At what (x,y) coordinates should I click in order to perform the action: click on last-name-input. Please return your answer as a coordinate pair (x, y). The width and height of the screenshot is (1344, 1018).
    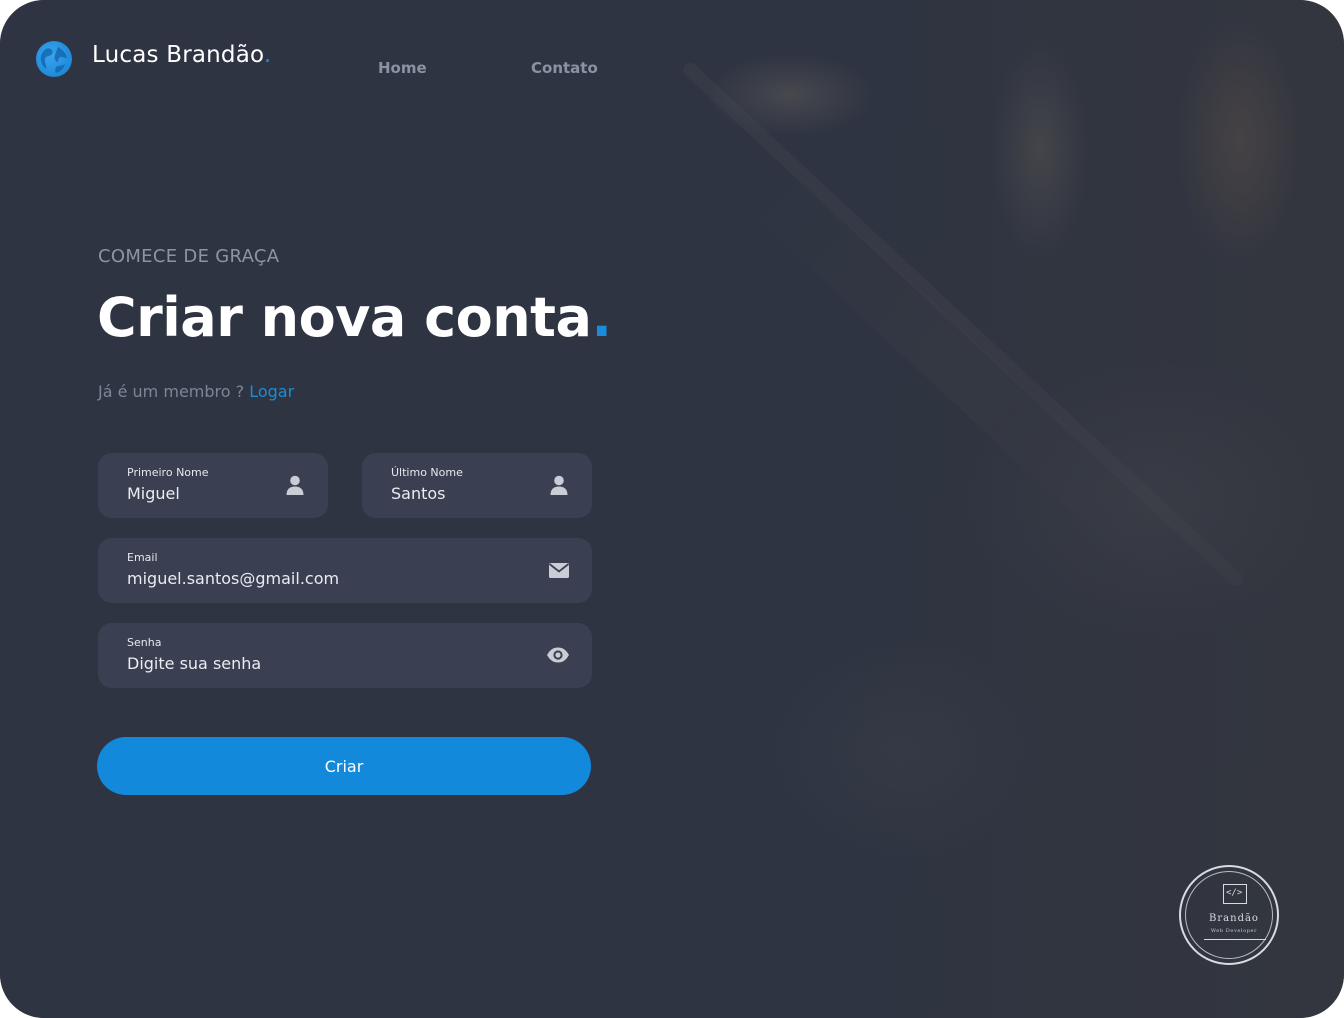
    Looking at the image, I should click on (466, 493).